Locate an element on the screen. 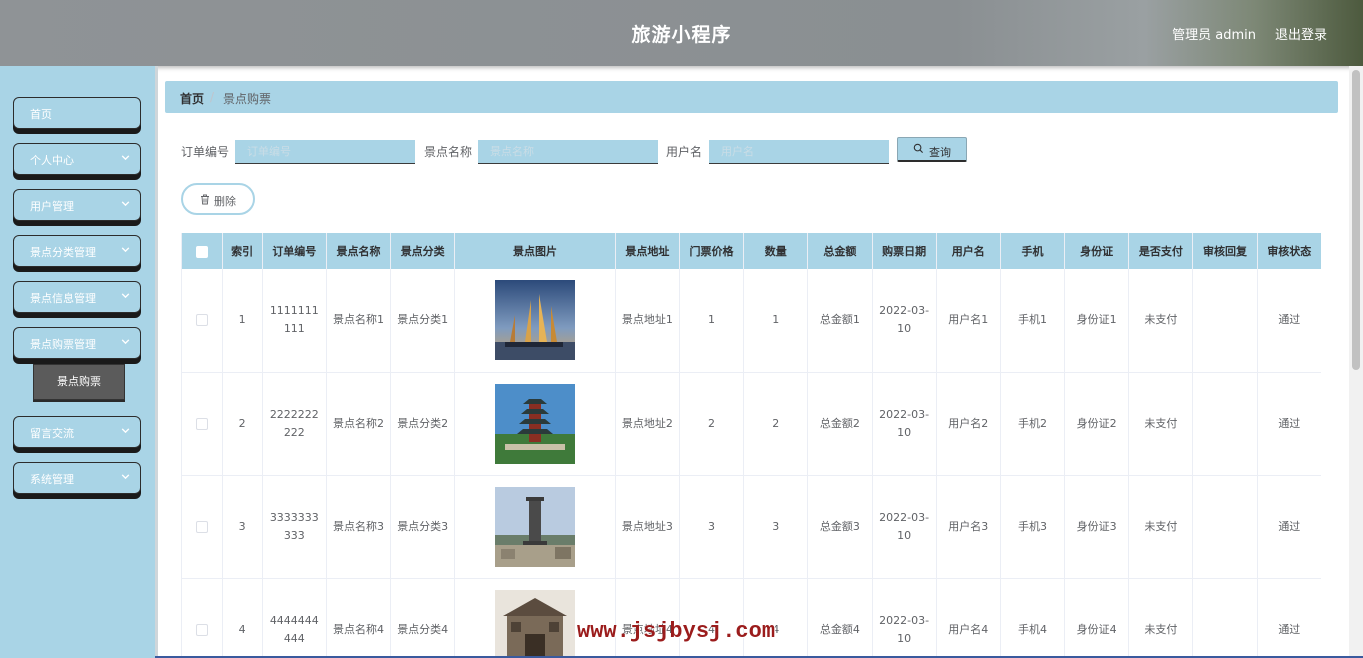 This screenshot has height=658, width=1363. page-scrollbar is located at coordinates (1356, 362).